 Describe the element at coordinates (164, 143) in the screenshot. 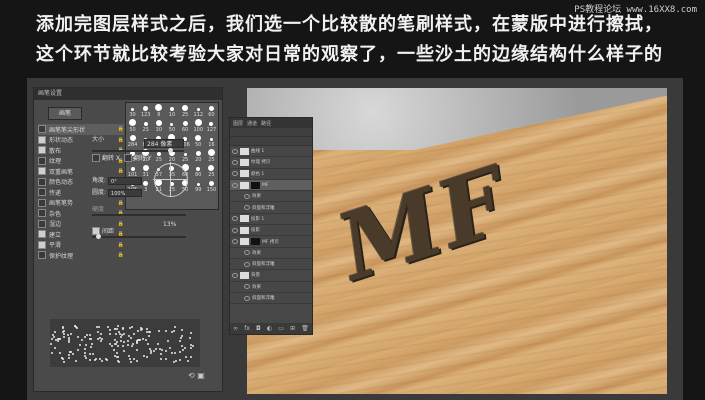

I see `brush-size-field: 284 像素` at that location.